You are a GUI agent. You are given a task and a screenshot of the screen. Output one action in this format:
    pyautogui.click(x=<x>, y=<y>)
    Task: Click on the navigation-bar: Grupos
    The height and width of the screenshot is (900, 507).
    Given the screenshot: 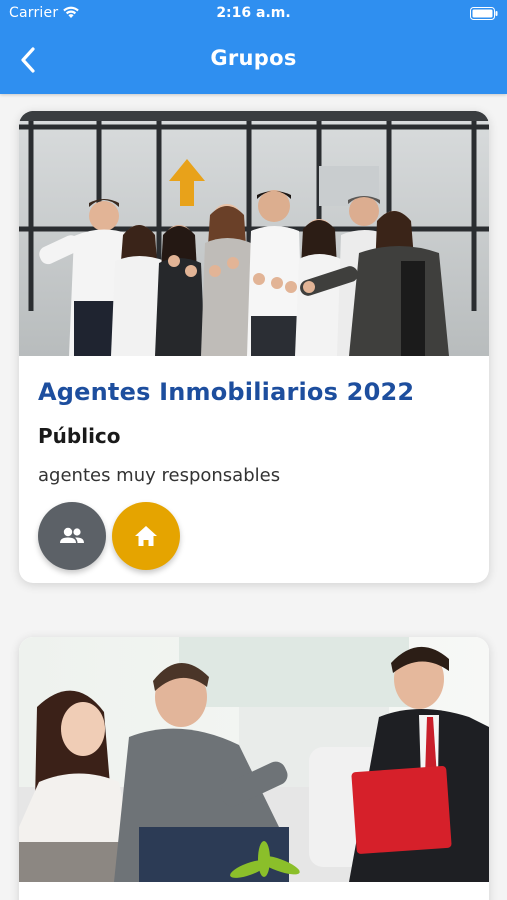 What is the action you would take?
    pyautogui.click(x=253, y=61)
    